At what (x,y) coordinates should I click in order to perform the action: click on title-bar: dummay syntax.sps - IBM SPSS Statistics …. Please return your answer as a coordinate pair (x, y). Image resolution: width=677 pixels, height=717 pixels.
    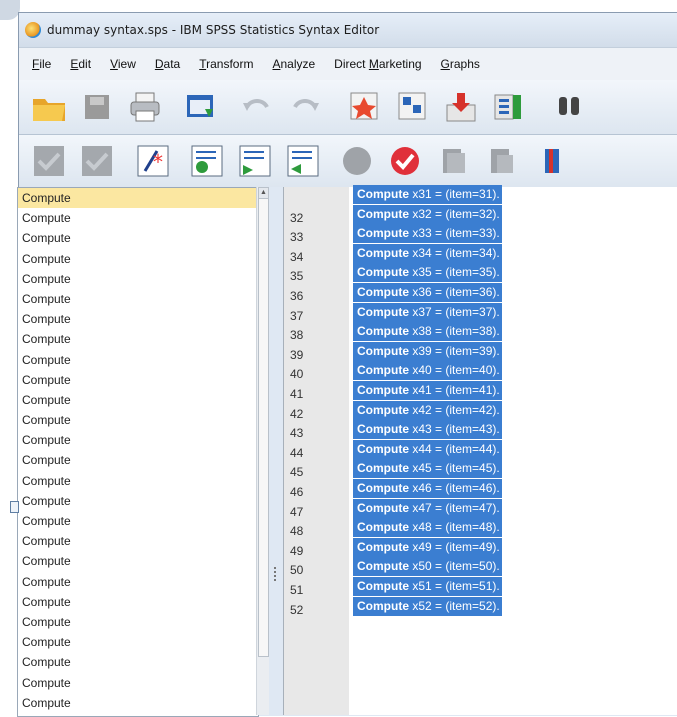
    Looking at the image, I should click on (348, 30).